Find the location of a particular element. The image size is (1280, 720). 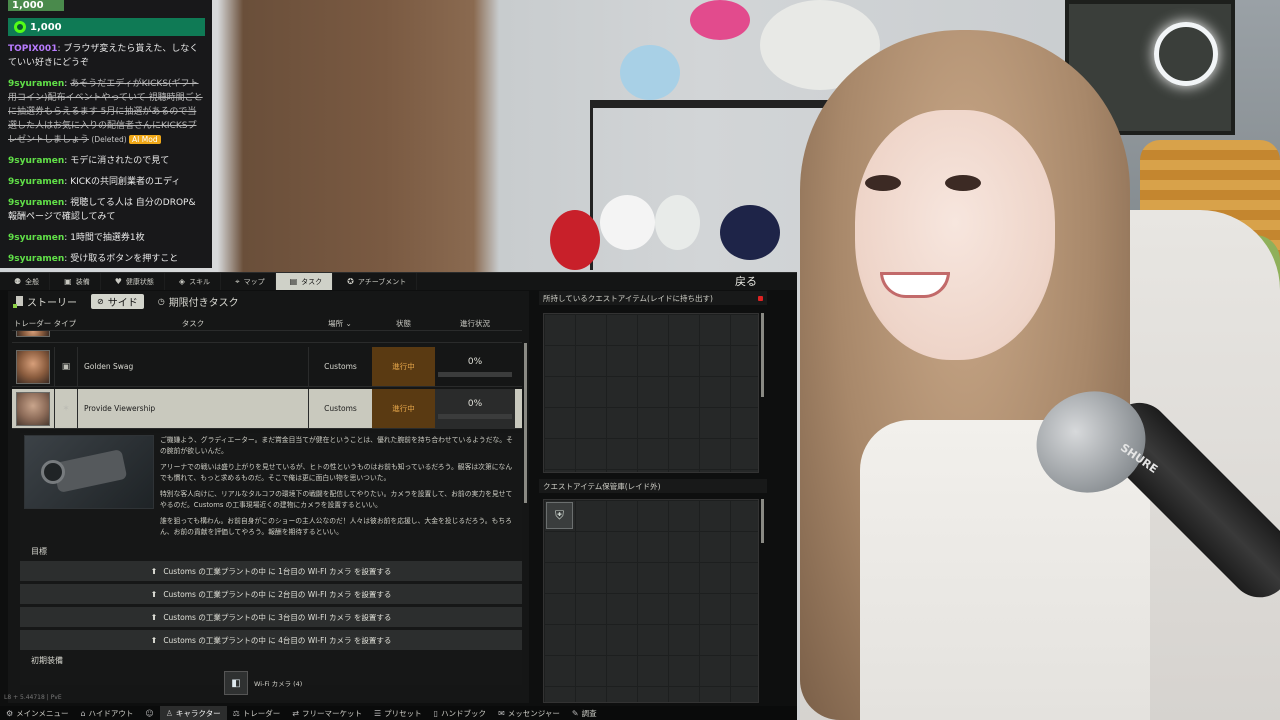

quest-items-scrollbar is located at coordinates (762, 355).